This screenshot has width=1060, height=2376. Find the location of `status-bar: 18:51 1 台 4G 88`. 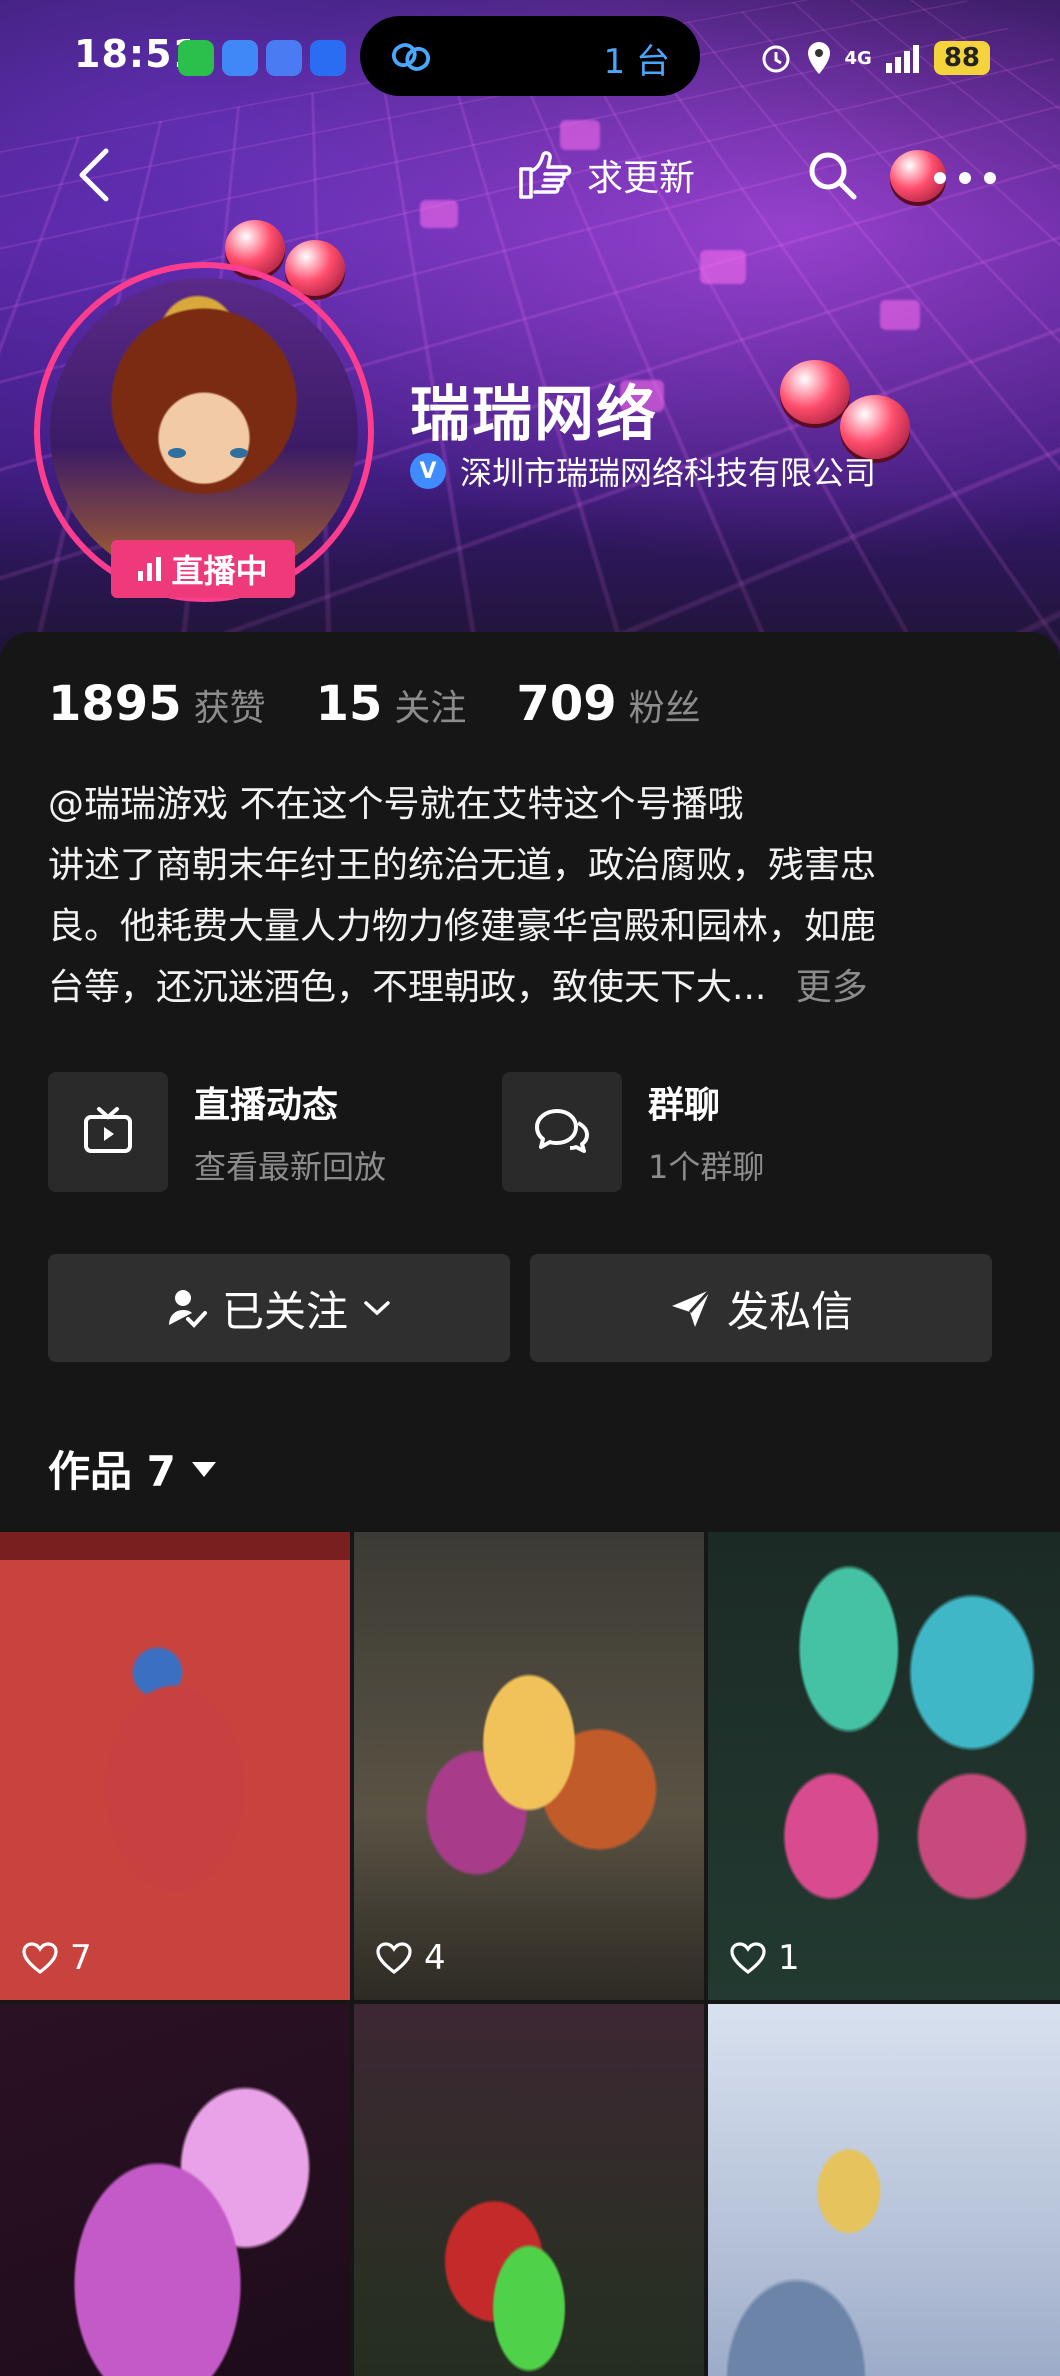

status-bar: 18:51 1 台 4G 88 is located at coordinates (530, 55).